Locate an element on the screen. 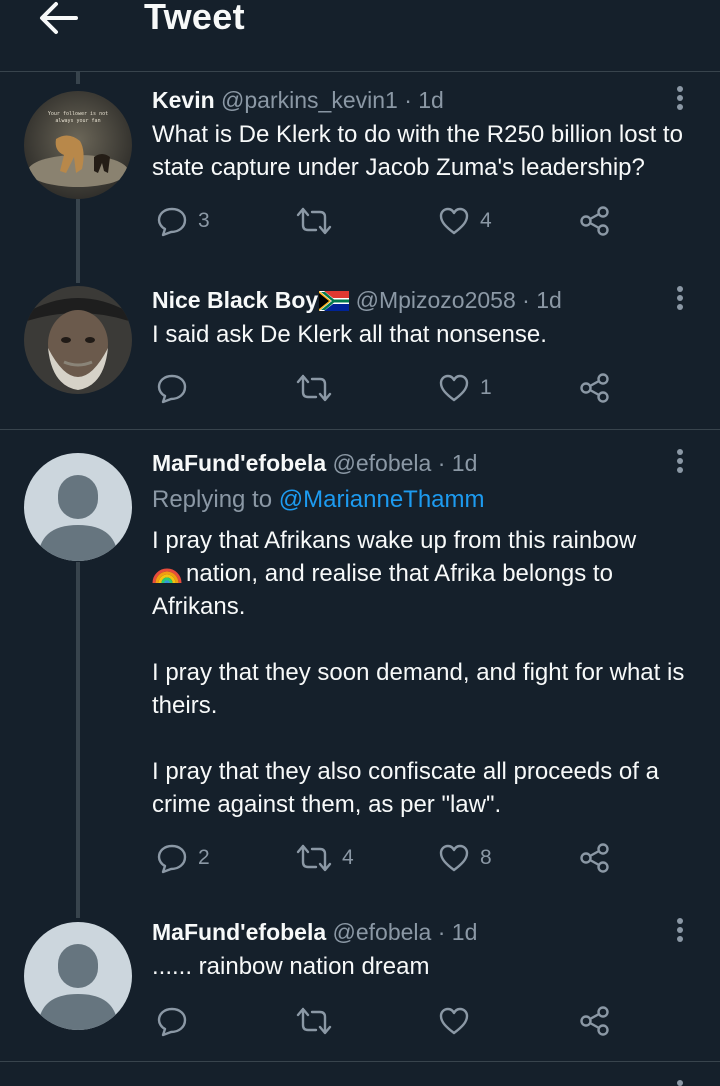 This screenshot has width=720, height=1086. arrow-left-icon is located at coordinates (58, 19).